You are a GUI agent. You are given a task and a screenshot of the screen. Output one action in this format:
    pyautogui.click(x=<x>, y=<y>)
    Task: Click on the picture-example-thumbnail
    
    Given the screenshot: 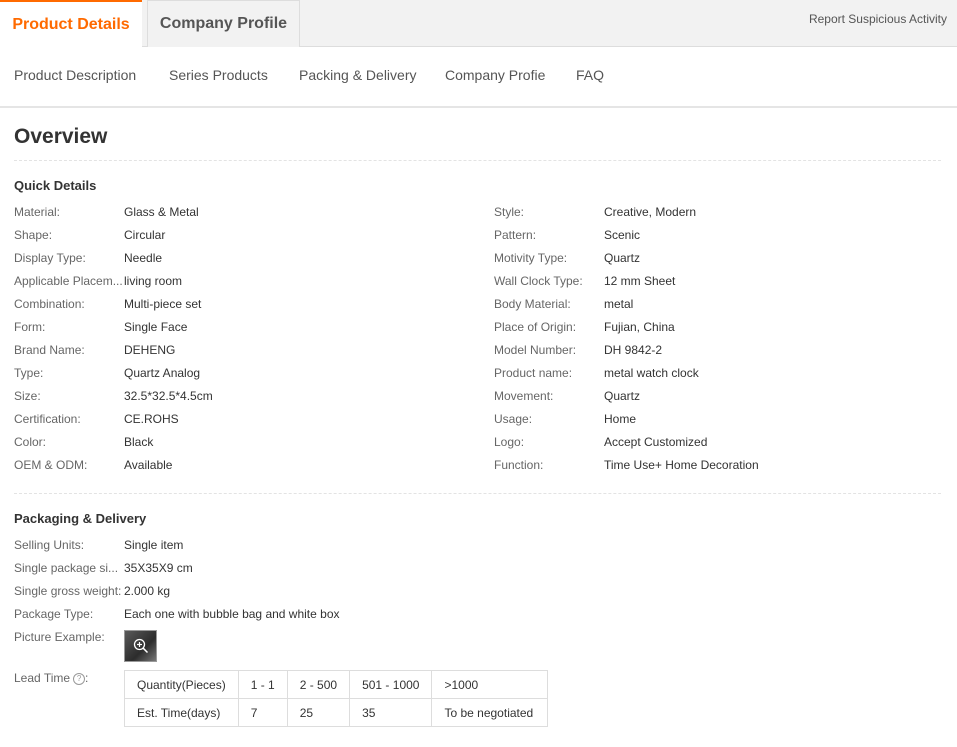 What is the action you would take?
    pyautogui.click(x=140, y=646)
    